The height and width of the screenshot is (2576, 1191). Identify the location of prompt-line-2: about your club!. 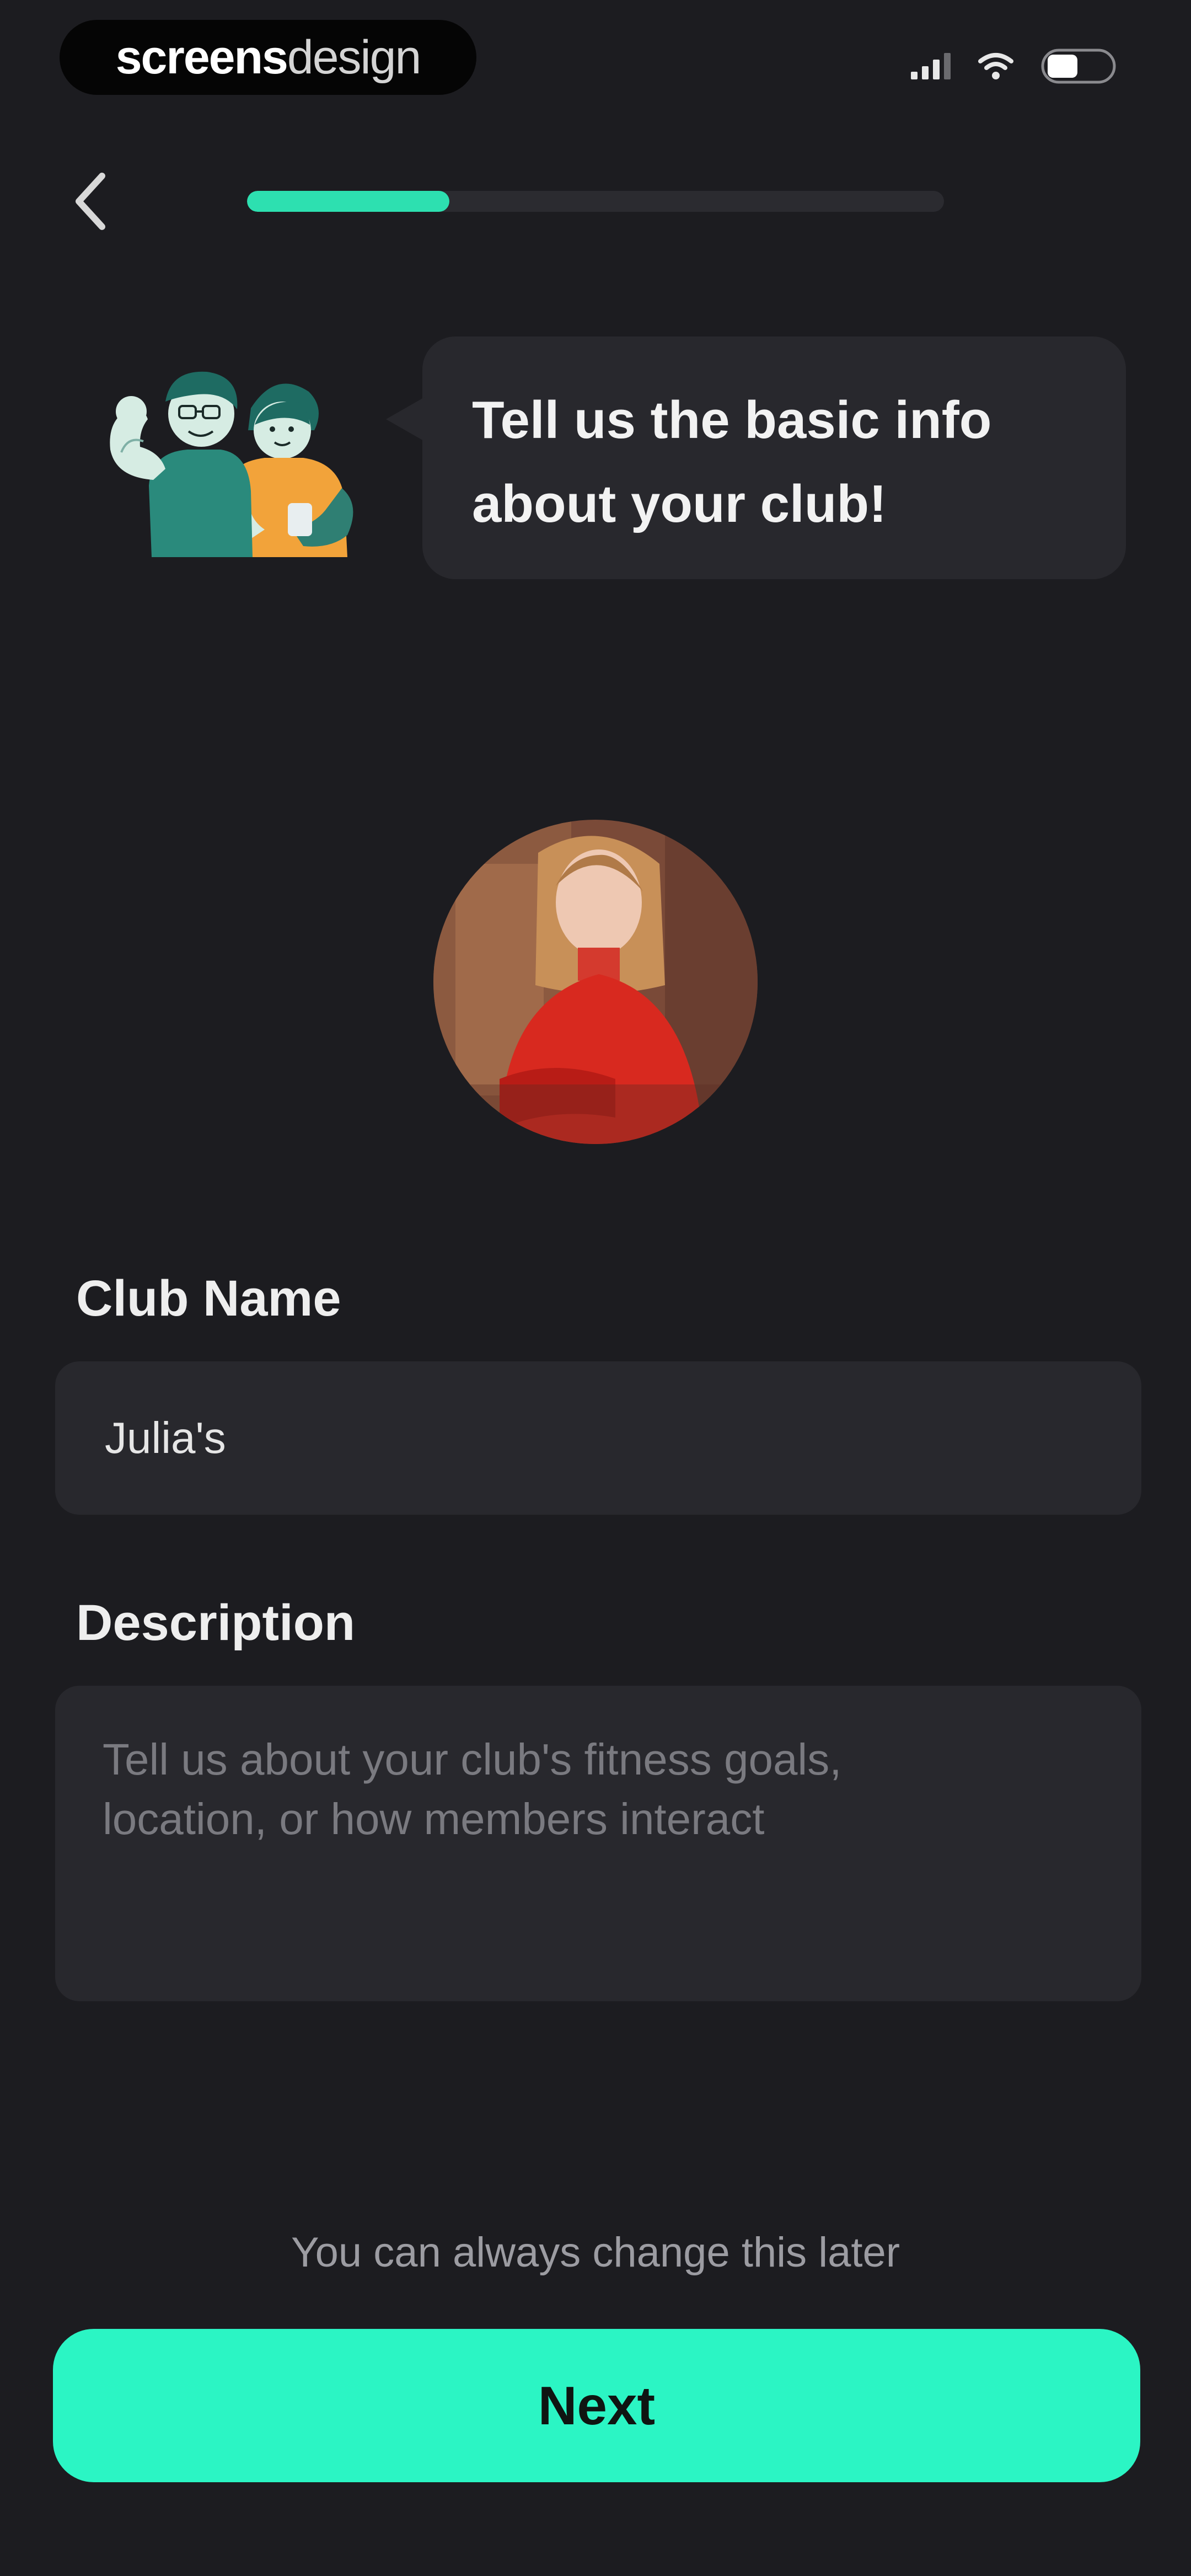
(679, 503).